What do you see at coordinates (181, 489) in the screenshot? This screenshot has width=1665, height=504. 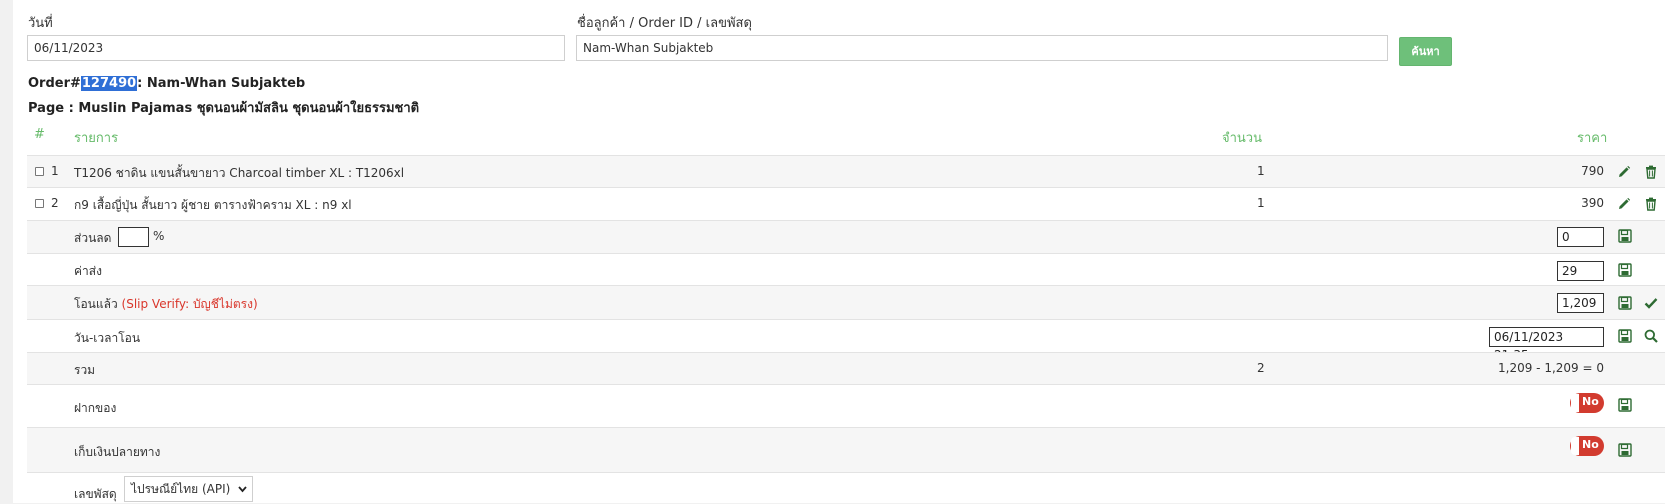 I see `carrier-selected: ไปรษณีย์ไทย (API)` at bounding box center [181, 489].